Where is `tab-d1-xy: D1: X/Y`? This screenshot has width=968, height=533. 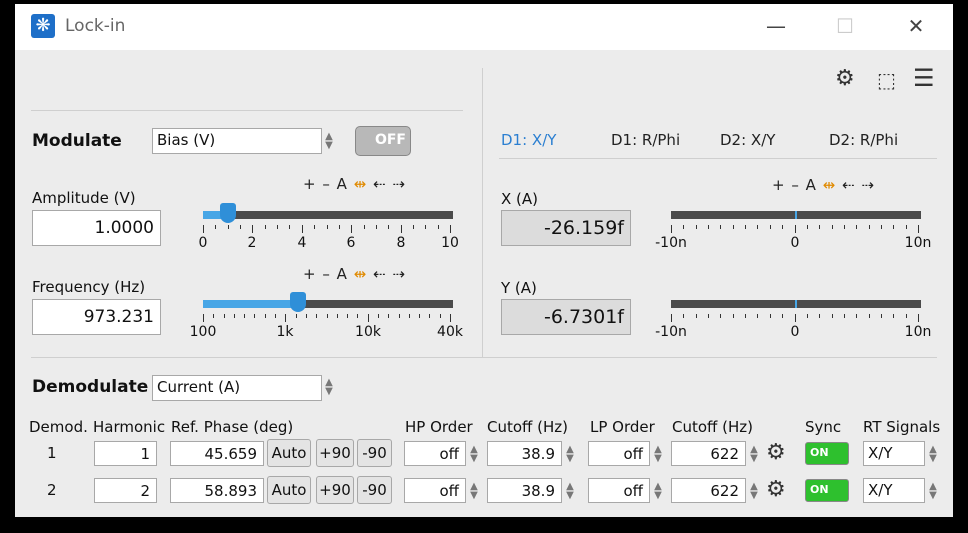 tab-d1-xy: D1: X/Y is located at coordinates (528, 140).